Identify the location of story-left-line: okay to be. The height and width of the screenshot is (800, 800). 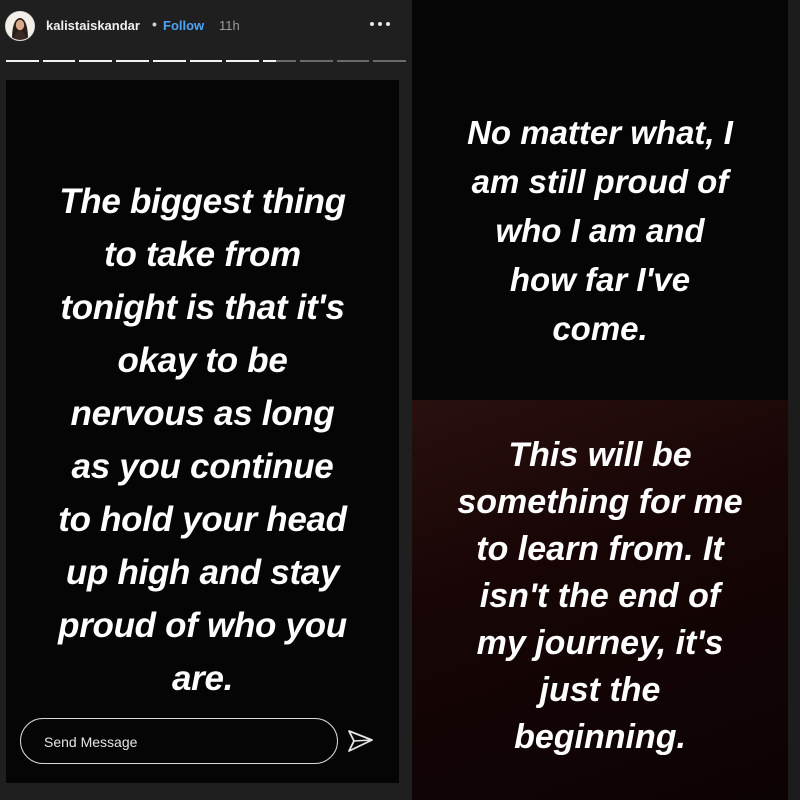
(202, 360).